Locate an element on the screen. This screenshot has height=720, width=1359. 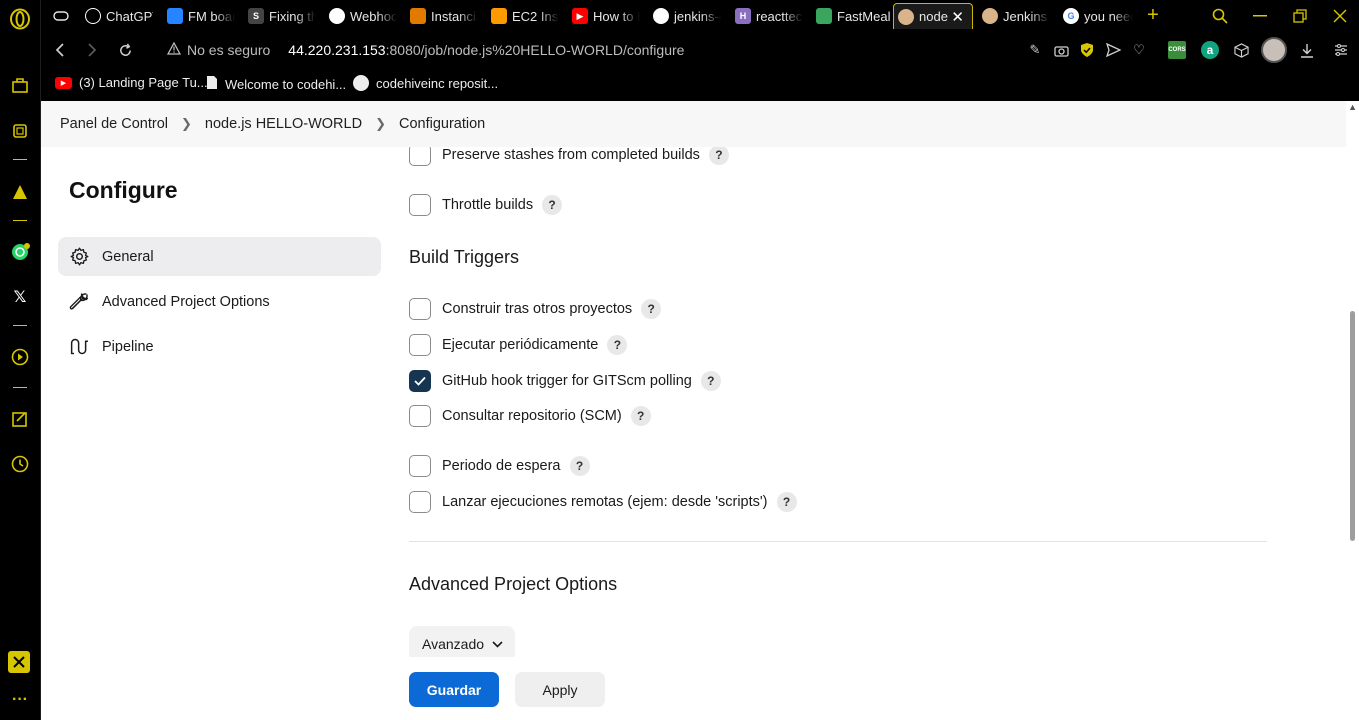
easy-setup-icon is located at coordinates (1341, 50).